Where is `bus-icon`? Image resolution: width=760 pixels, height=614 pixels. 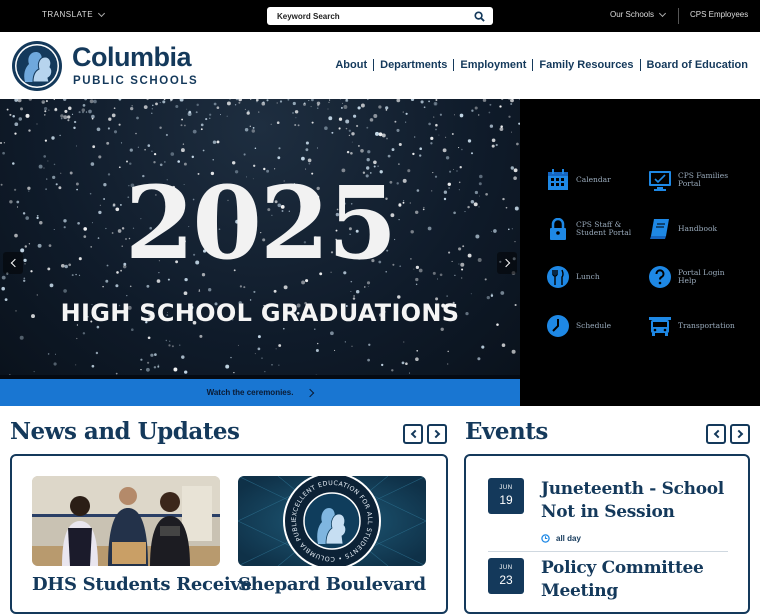
bus-icon is located at coordinates (660, 326).